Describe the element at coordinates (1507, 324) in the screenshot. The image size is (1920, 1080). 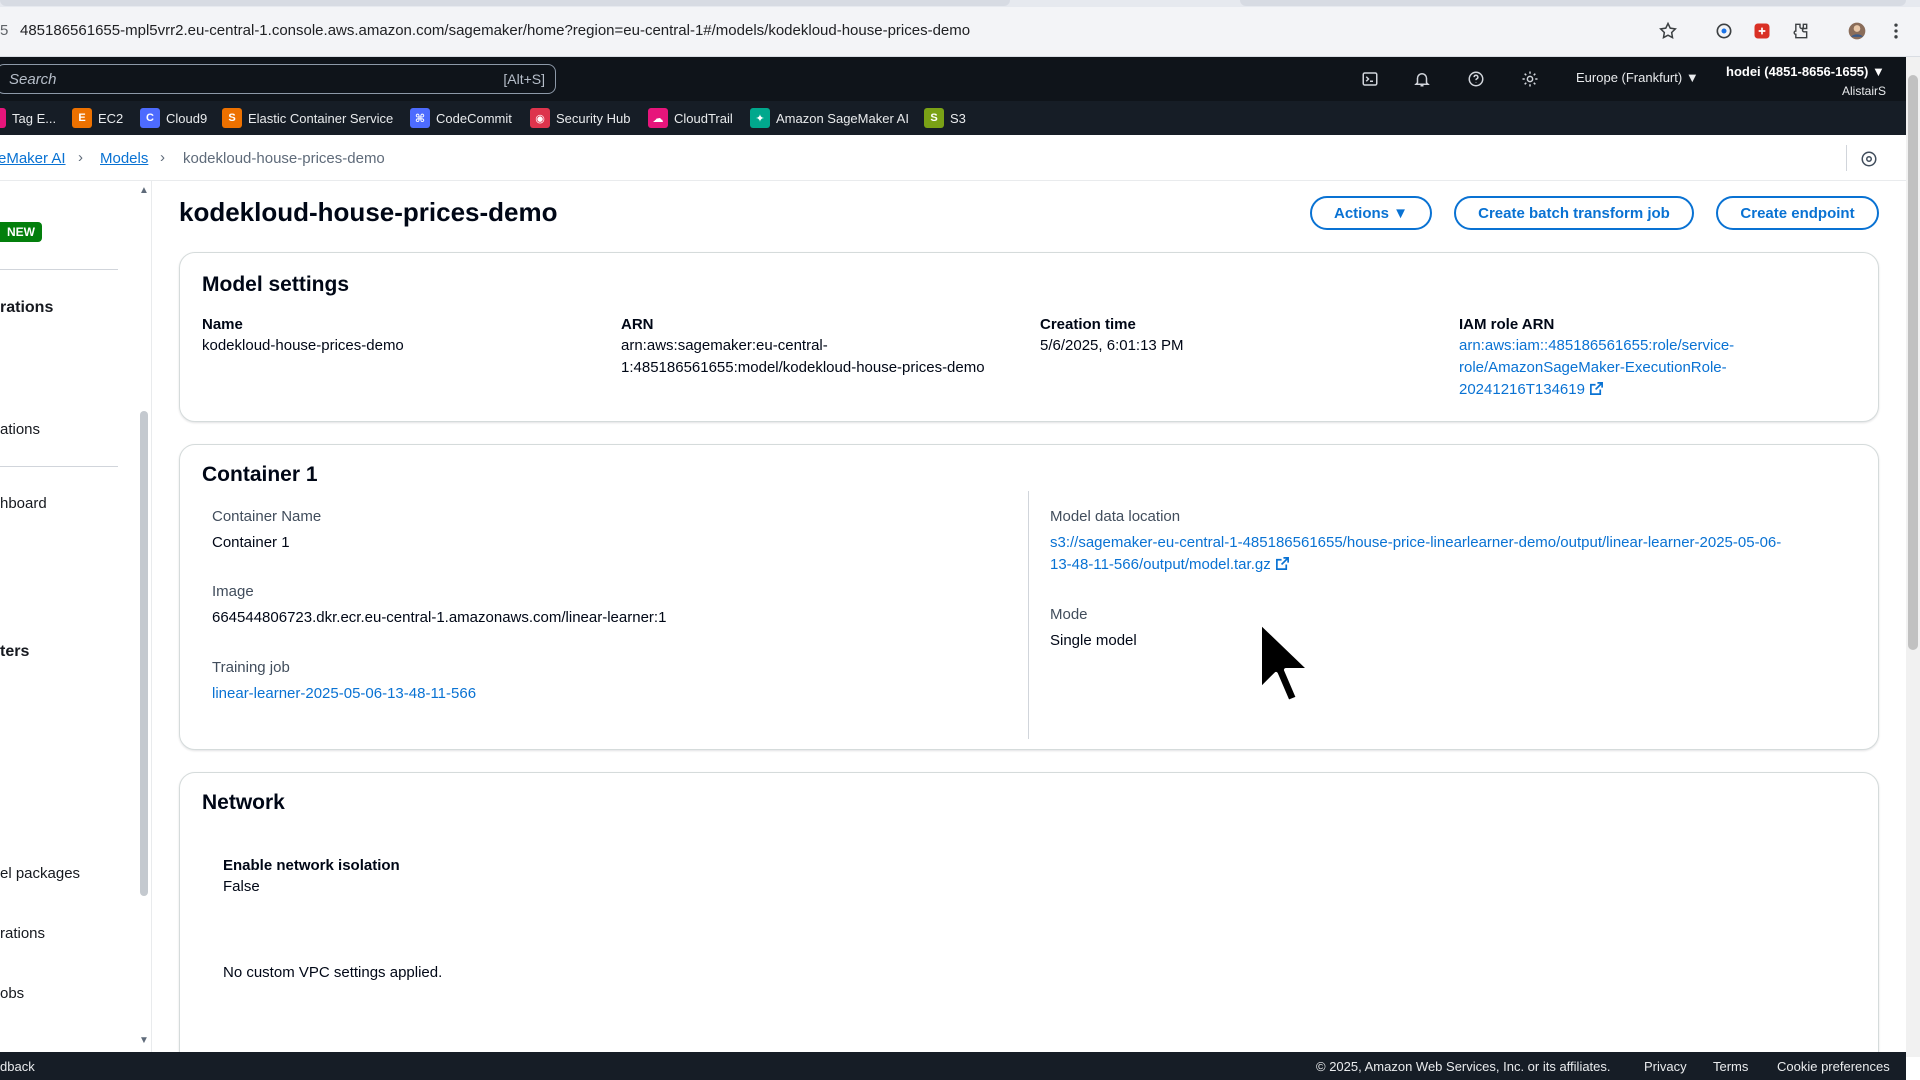
I see `iam-role-label: IAM role ARN` at that location.